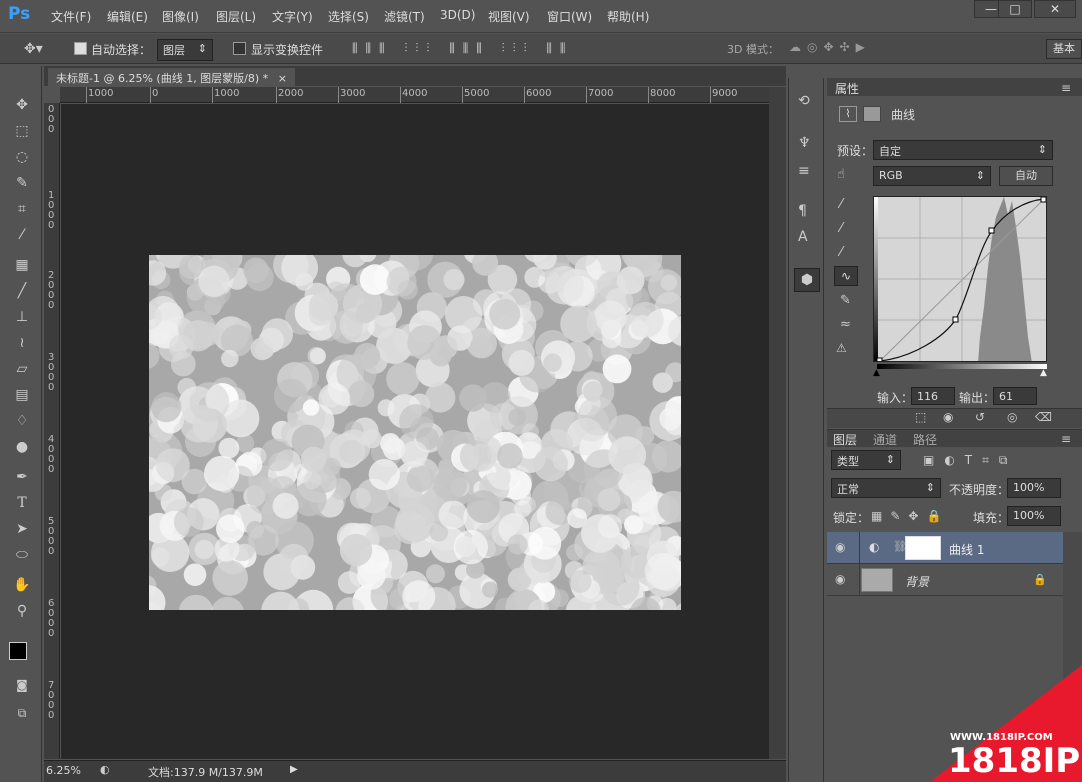 The image size is (1082, 782). I want to click on zoom-level: 6.25%, so click(63, 770).